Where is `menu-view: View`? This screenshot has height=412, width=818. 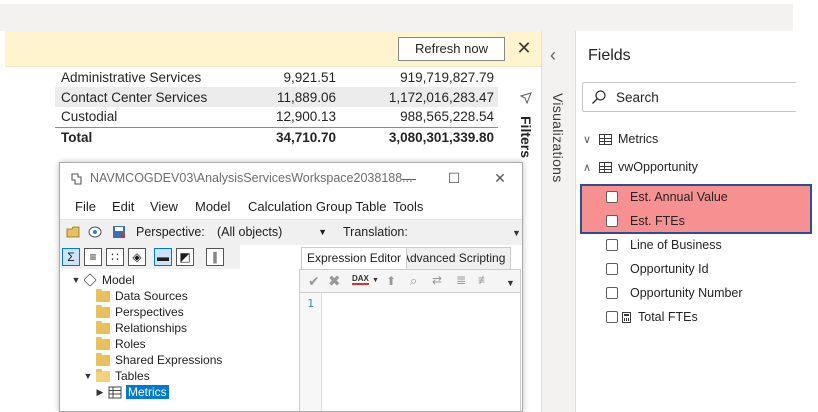 menu-view: View is located at coordinates (164, 206).